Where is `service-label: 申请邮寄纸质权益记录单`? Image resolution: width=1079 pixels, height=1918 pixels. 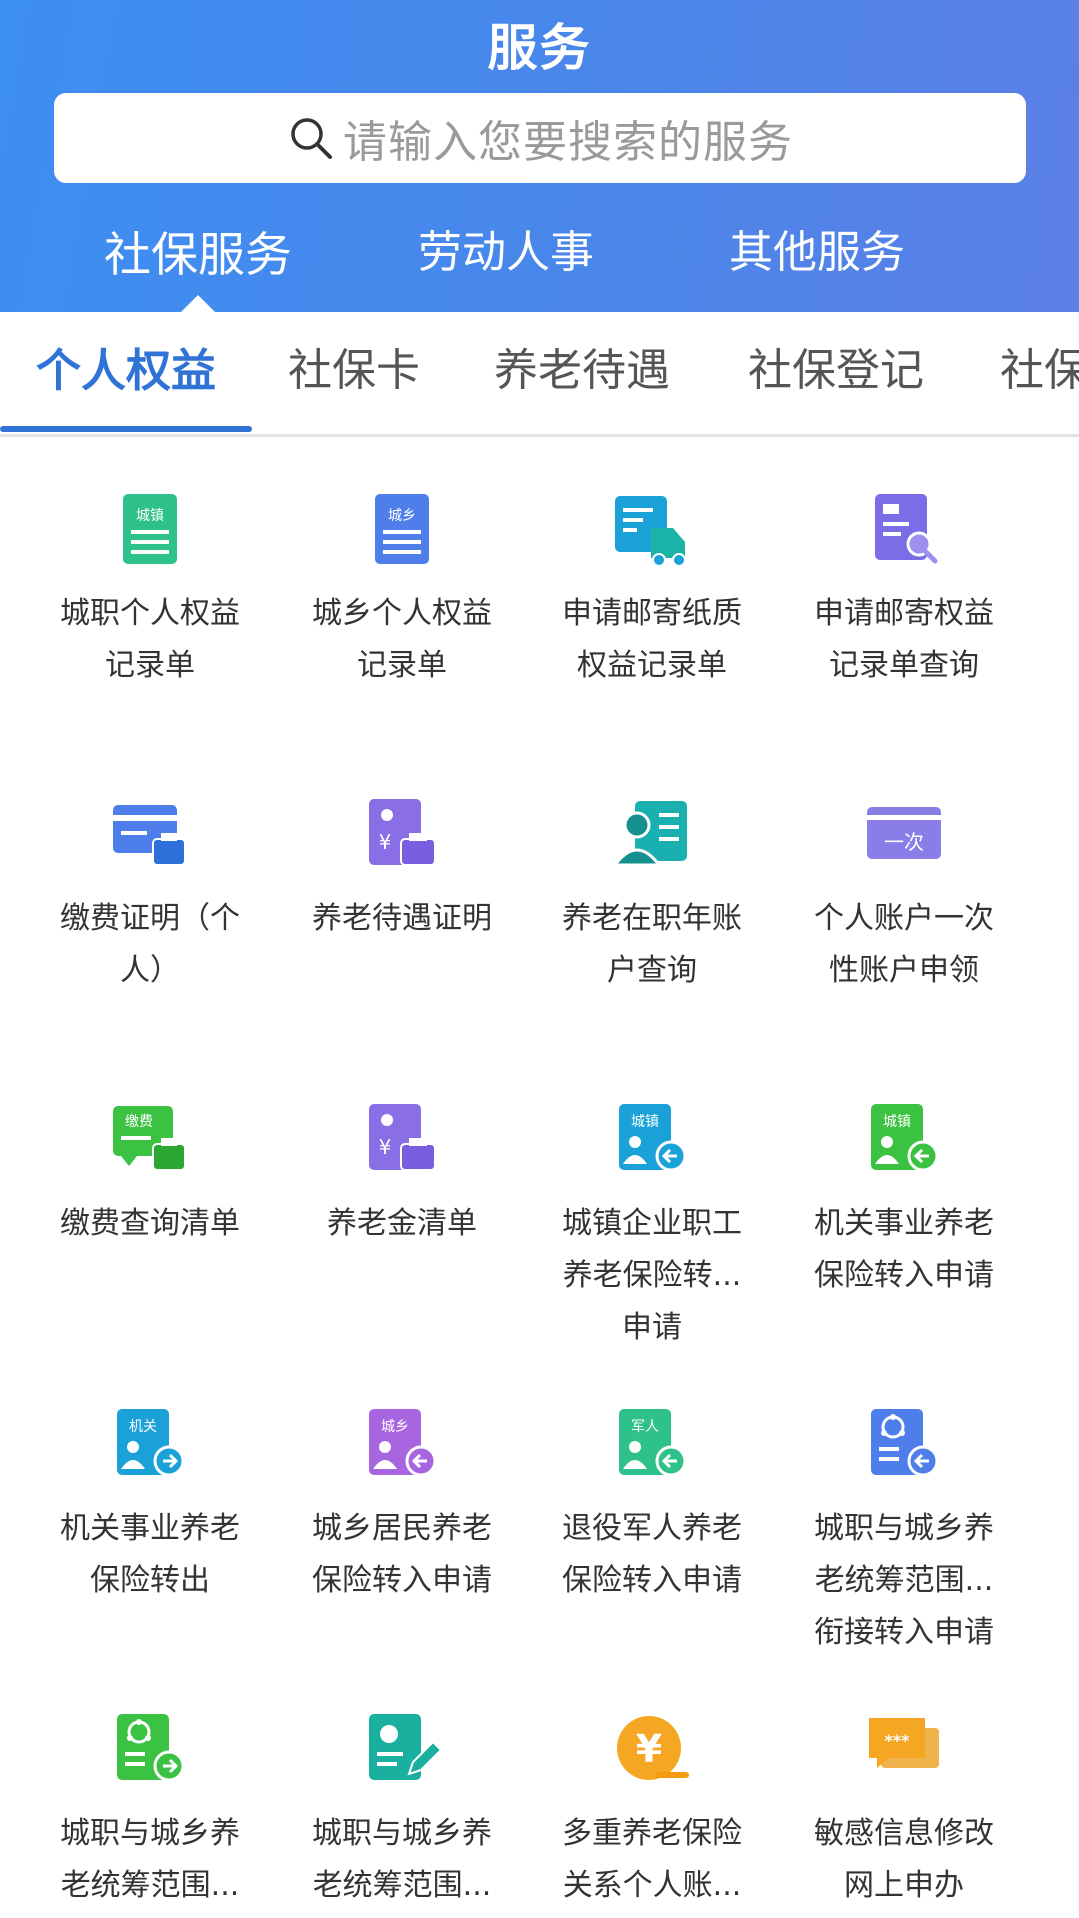
service-label: 申请邮寄纸质权益记录单 is located at coordinates (652, 639).